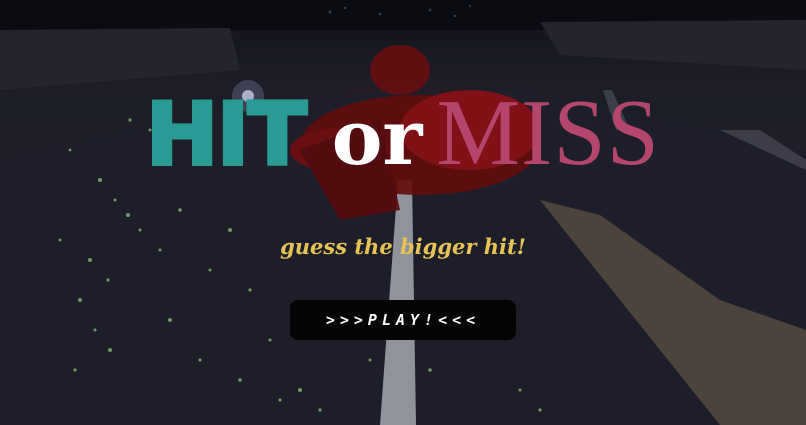  I want to click on play-button: >>>PLAY!<<<, so click(403, 320).